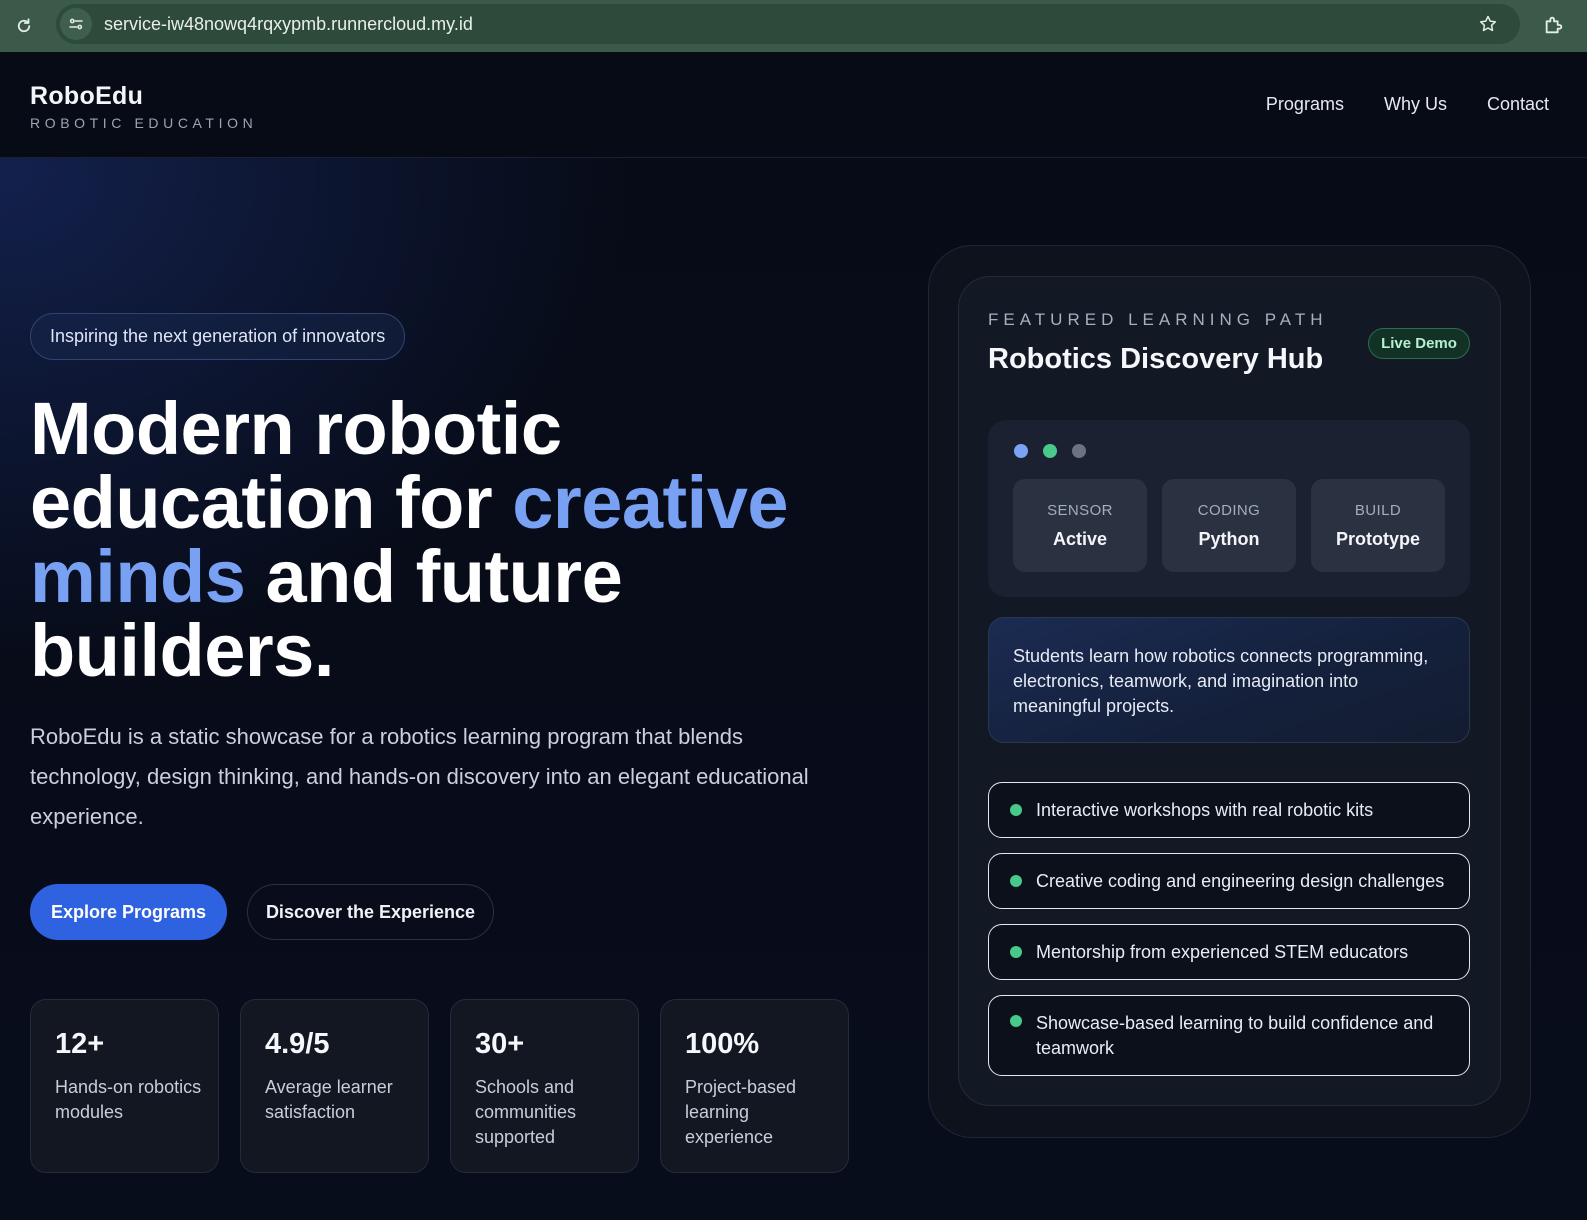 This screenshot has width=1587, height=1220. Describe the element at coordinates (297, 1044) in the screenshot. I see `stat-value: 4.9/5` at that location.